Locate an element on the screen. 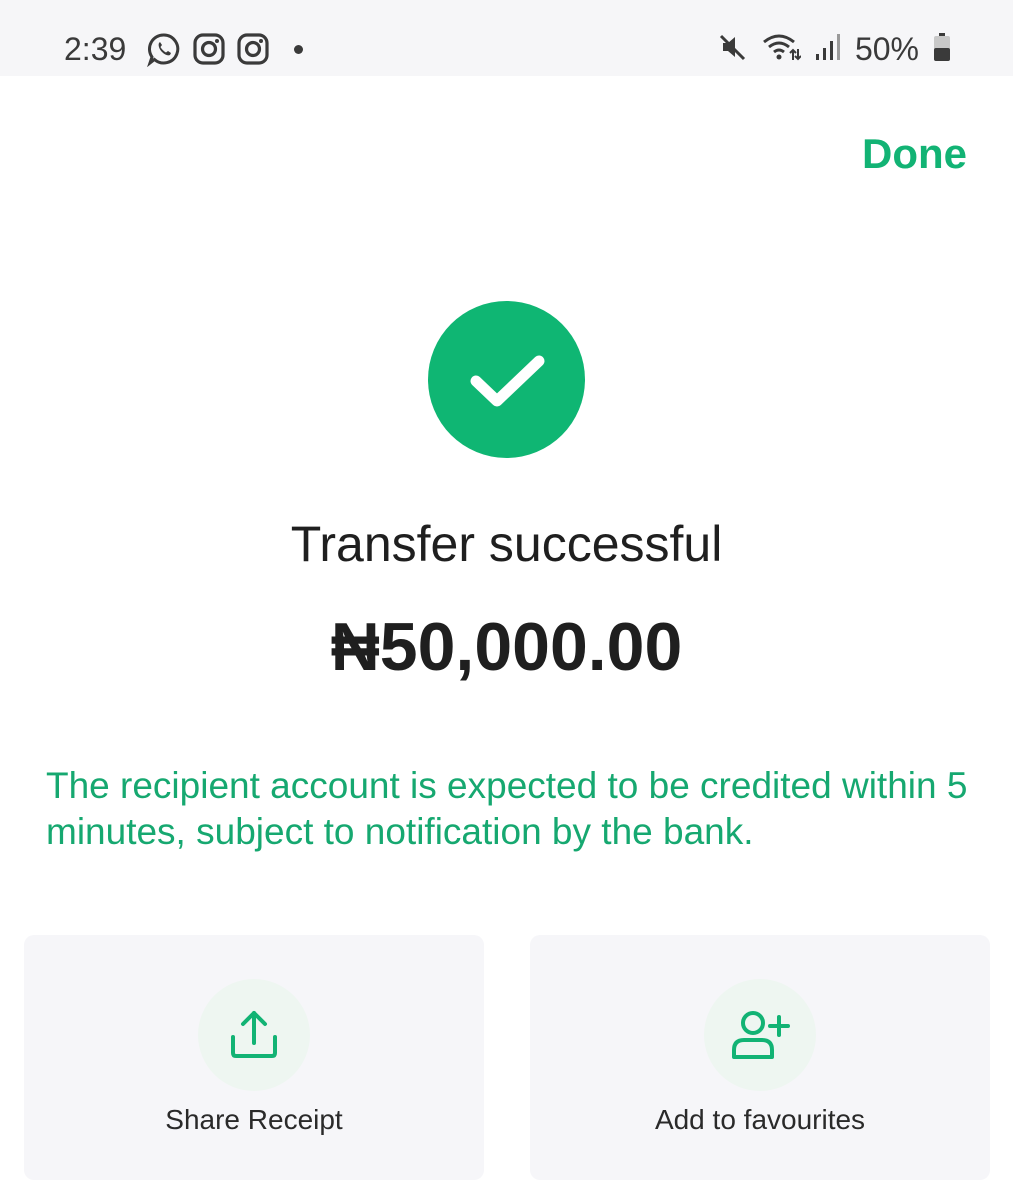 This screenshot has height=1200, width=1013. wifi-icon is located at coordinates (781, 49).